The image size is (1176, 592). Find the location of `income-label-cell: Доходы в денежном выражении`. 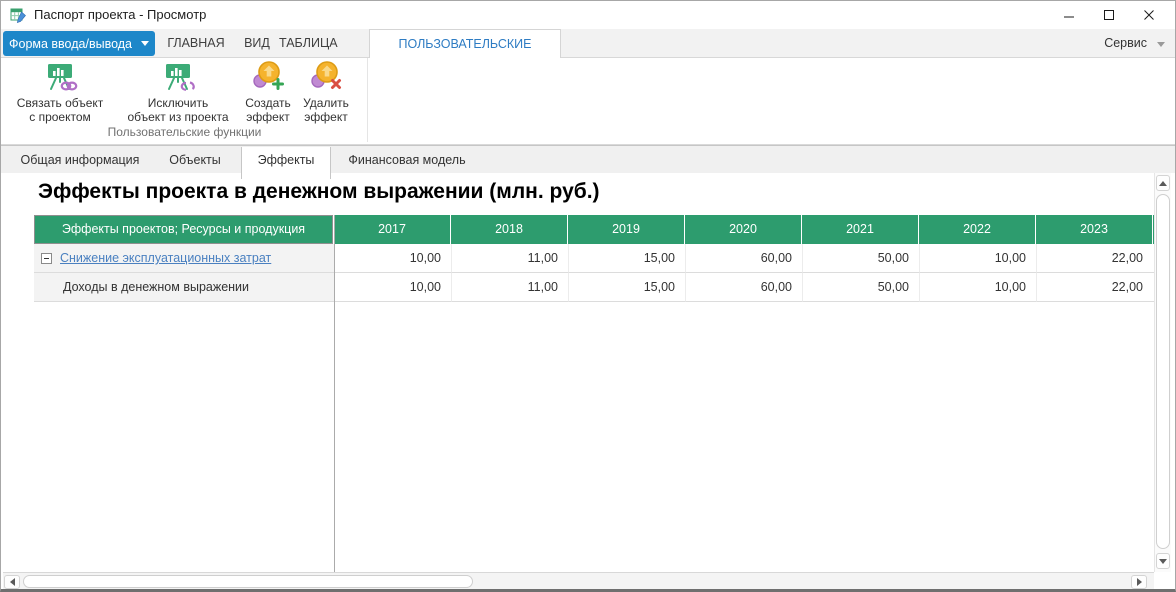

income-label-cell: Доходы в денежном выражении is located at coordinates (184, 287).